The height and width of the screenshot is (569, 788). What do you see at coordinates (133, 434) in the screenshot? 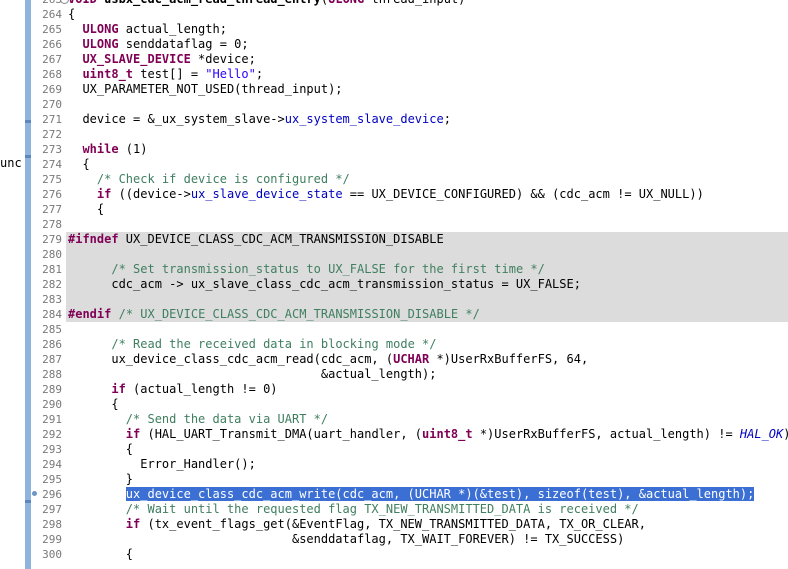
I see `code-token: if` at bounding box center [133, 434].